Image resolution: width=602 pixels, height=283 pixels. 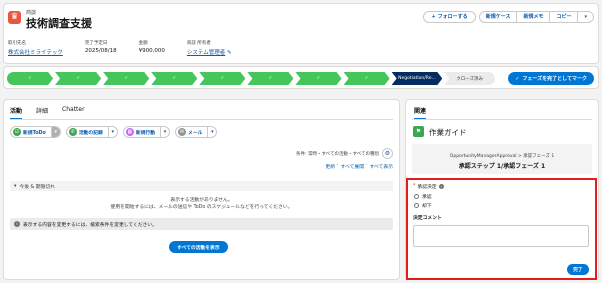 I want to click on guidance-title: 作業ガイド, so click(x=448, y=132).